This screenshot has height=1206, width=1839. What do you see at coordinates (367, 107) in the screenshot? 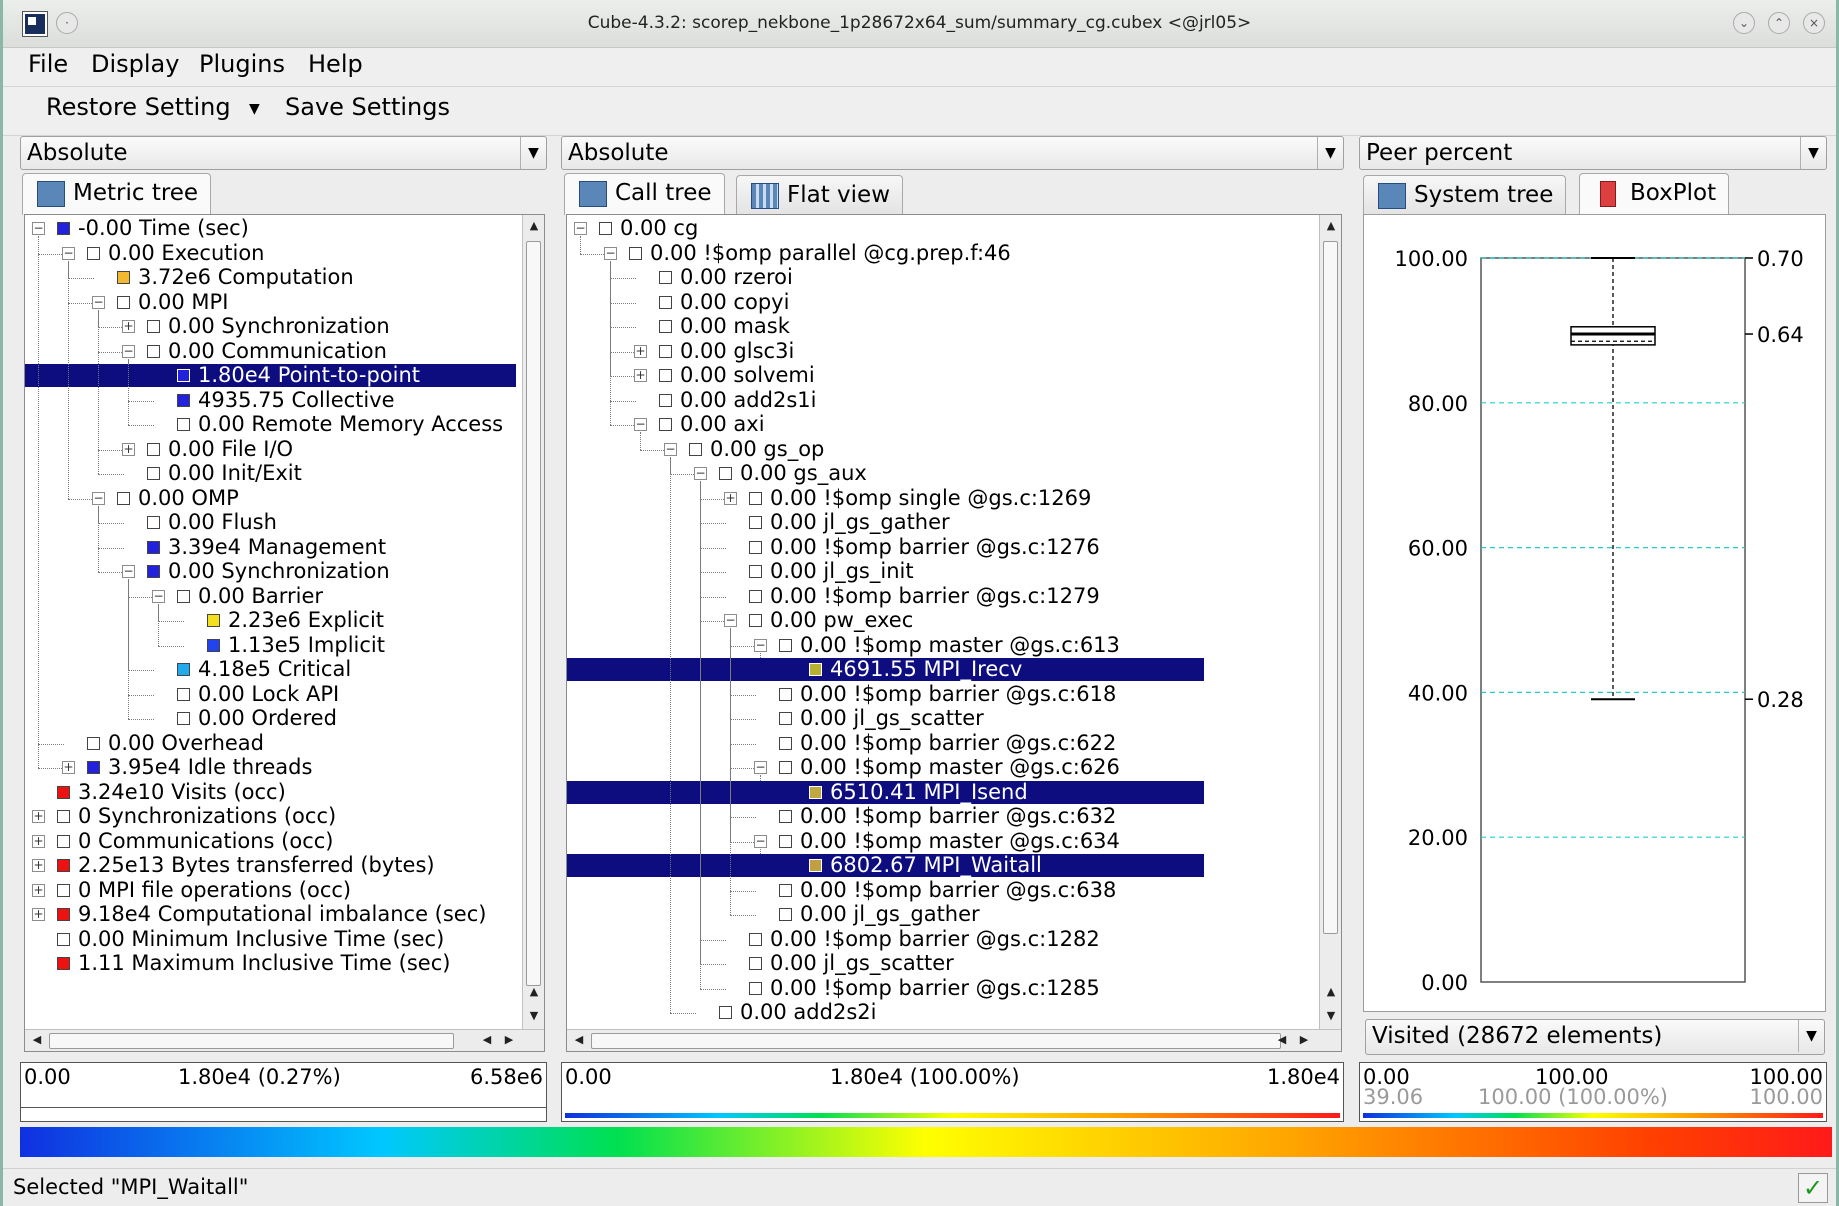
I see `save-settings-button: Save Settings` at bounding box center [367, 107].